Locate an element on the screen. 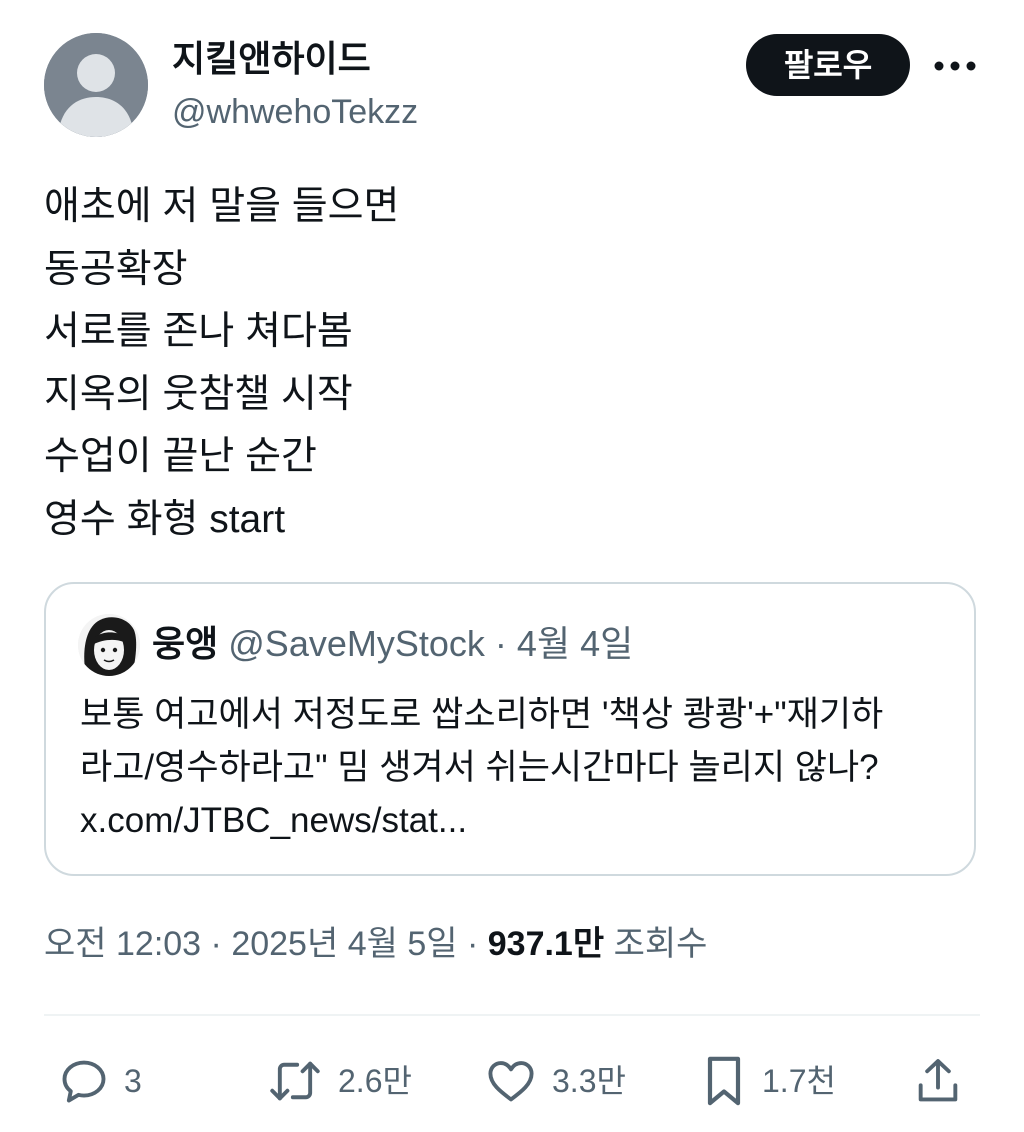  more-options-button is located at coordinates (955, 66).